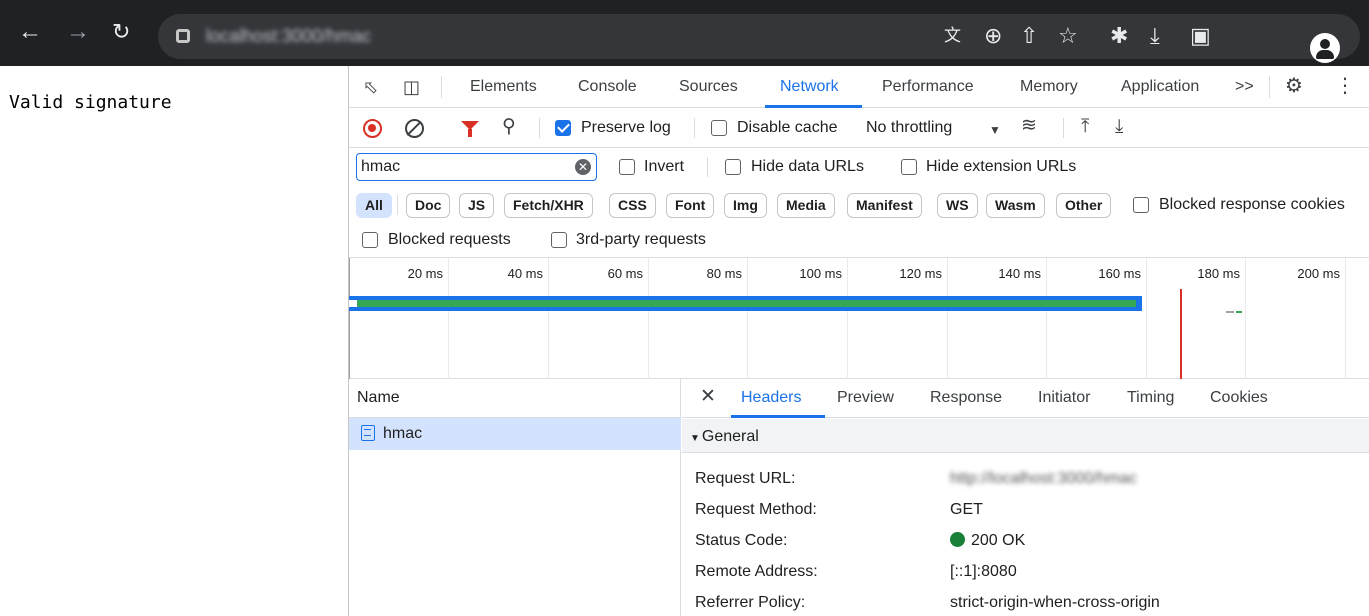 The height and width of the screenshot is (616, 1369). Describe the element at coordinates (957, 205) in the screenshot. I see `type-ws: WS` at that location.